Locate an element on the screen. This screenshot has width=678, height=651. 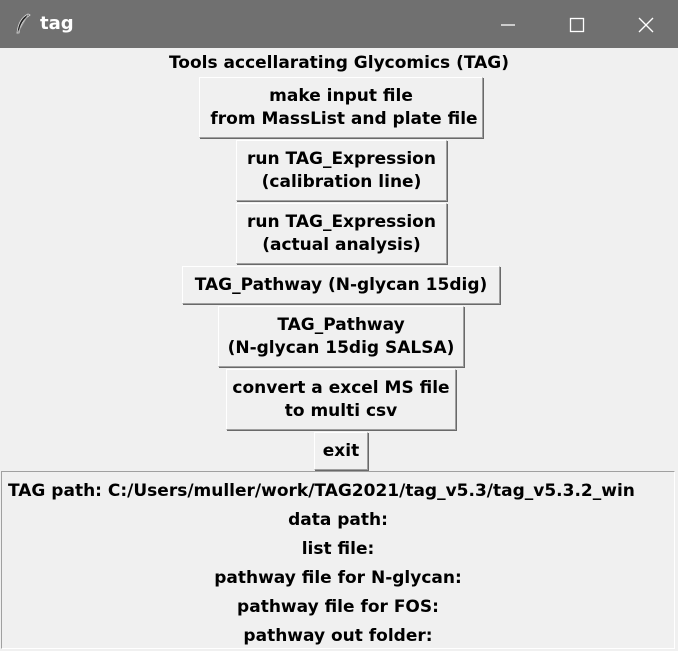
button-label-line2: (N-glycan 15dig SALSA) is located at coordinates (341, 347).